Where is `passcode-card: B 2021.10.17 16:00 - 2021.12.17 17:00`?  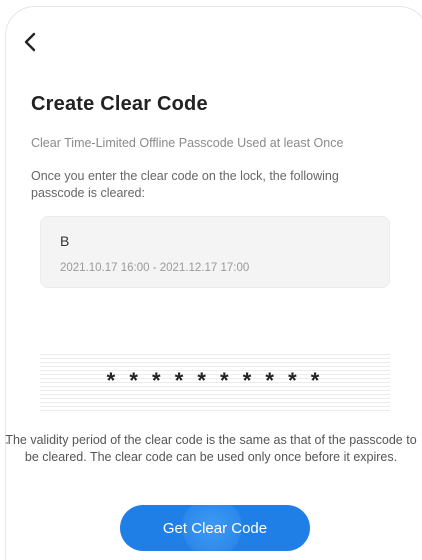
passcode-card: B 2021.10.17 16:00 - 2021.12.17 17:00 is located at coordinates (215, 252).